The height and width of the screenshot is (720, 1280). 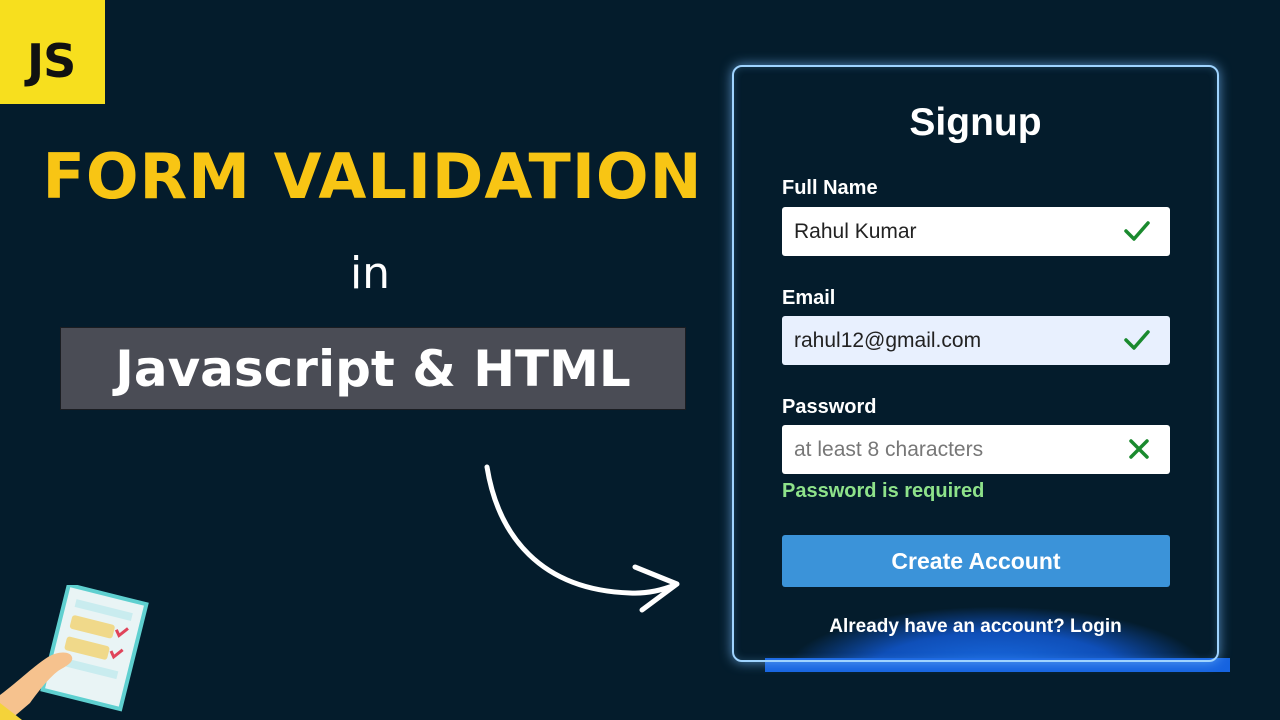 What do you see at coordinates (830, 188) in the screenshot?
I see `full-name-label: Full Name` at bounding box center [830, 188].